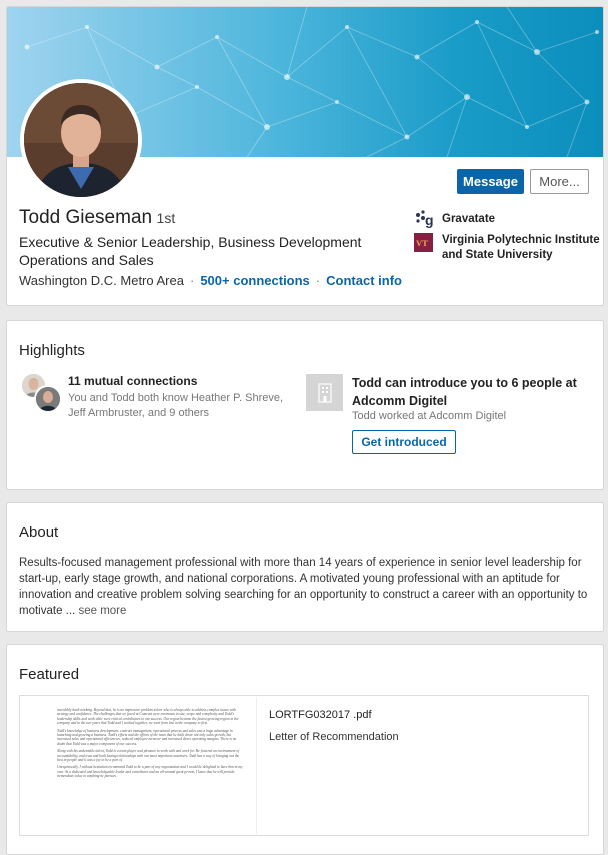 The width and height of the screenshot is (608, 855). I want to click on vt-logo-icon: VT, so click(423, 242).